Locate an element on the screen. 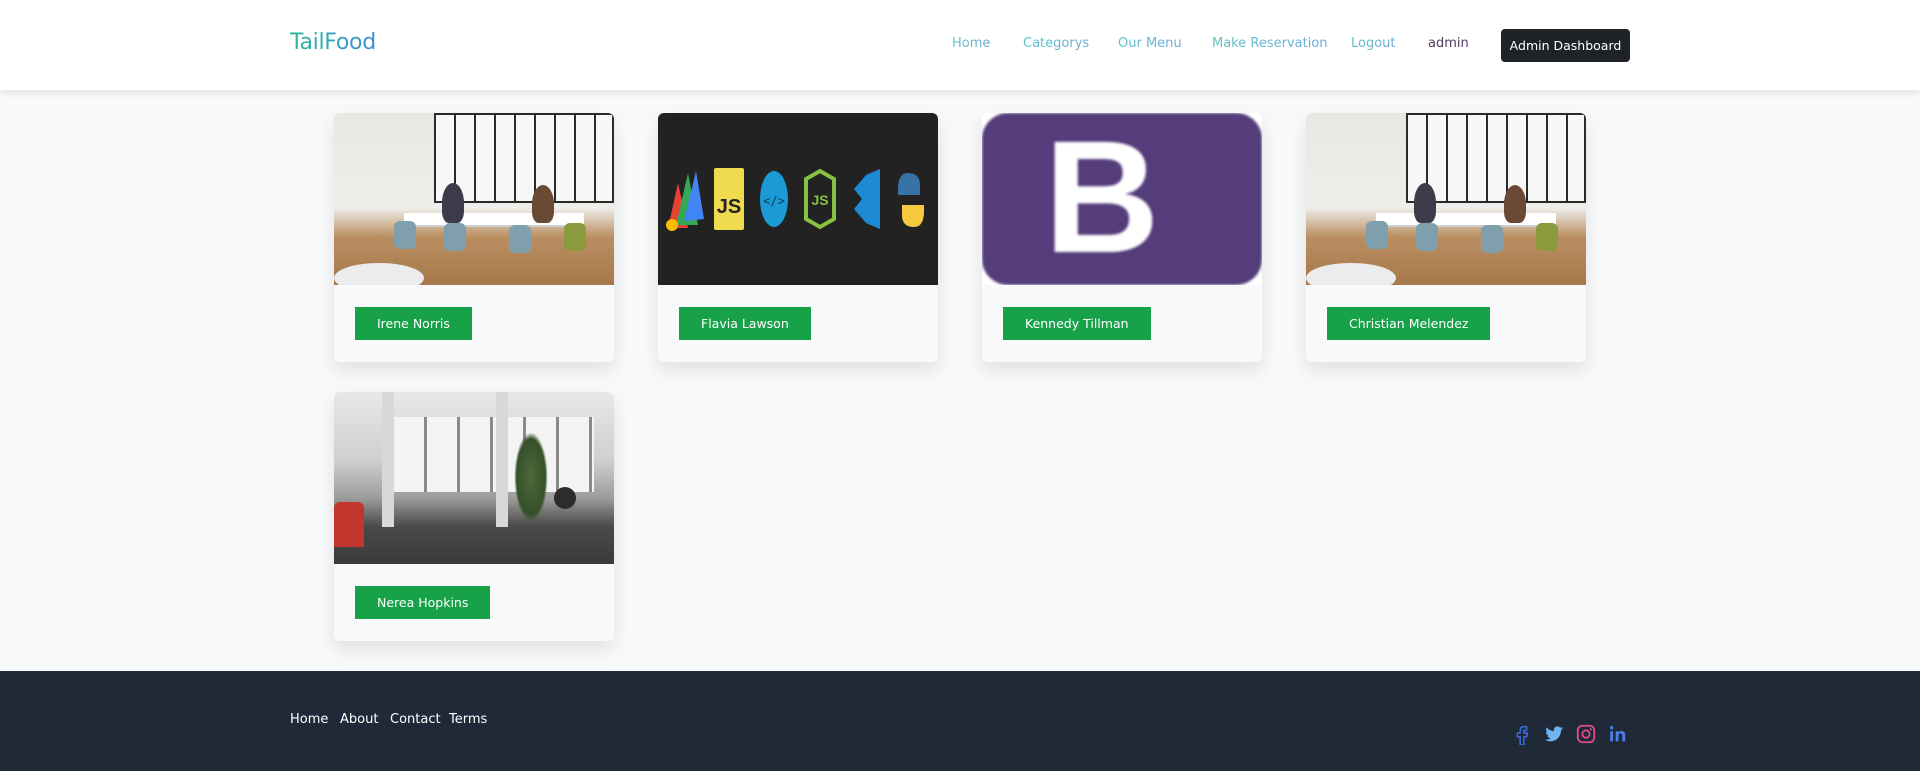 This screenshot has height=771, width=1920. current-user-name: admin is located at coordinates (1448, 43).